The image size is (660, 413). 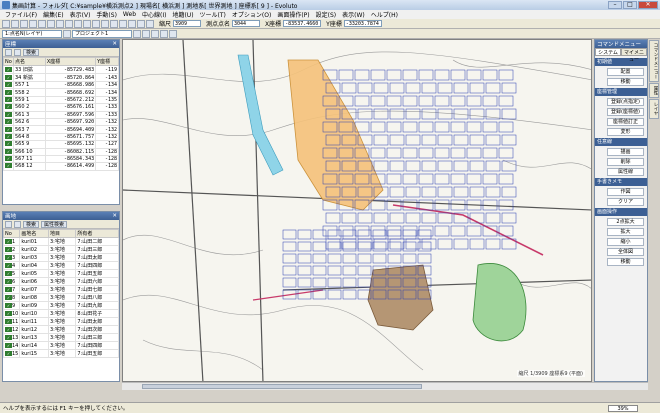 I want to click on layer-icon, so click(x=132, y=23).